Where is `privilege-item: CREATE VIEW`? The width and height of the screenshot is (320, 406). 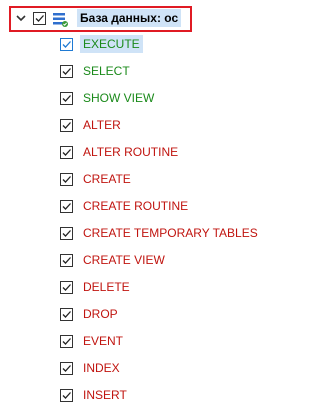
privilege-item: CREATE VIEW is located at coordinates (163, 260).